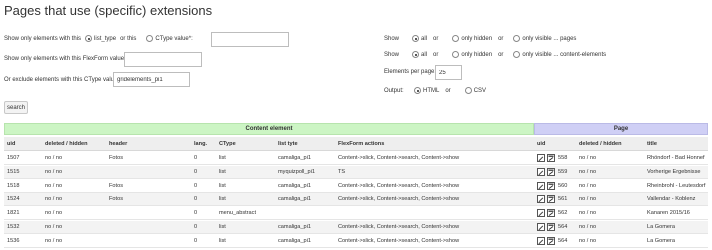 The image size is (712, 250). I want to click on per-page-row: Elements per page:, so click(410, 72).